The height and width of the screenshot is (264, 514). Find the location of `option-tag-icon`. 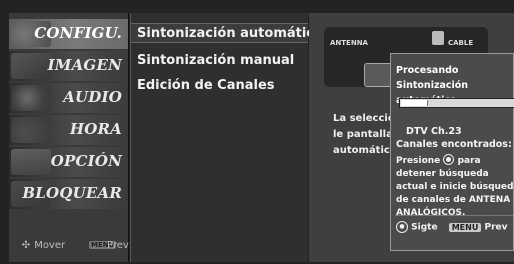

option-tag-icon is located at coordinates (31, 162).